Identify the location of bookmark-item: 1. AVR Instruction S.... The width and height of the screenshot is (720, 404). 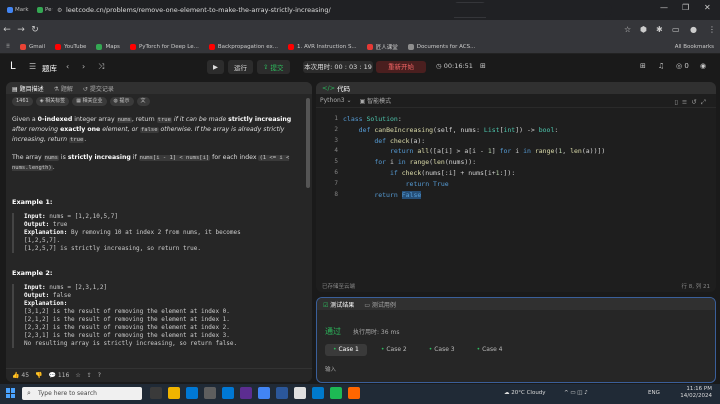
(322, 46).